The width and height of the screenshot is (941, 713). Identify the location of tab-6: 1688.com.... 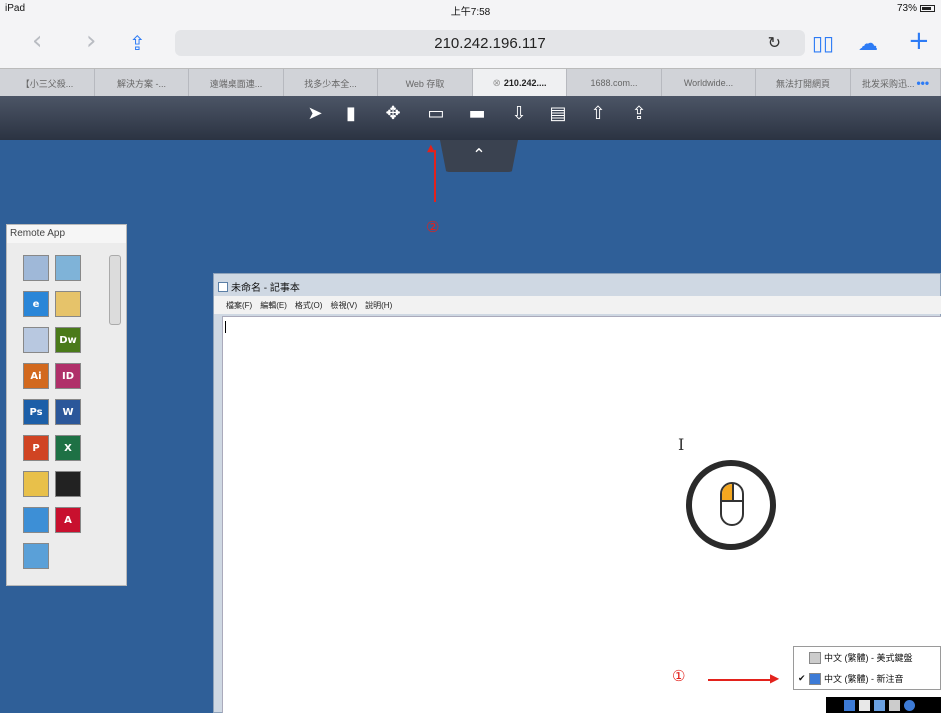
(614, 83).